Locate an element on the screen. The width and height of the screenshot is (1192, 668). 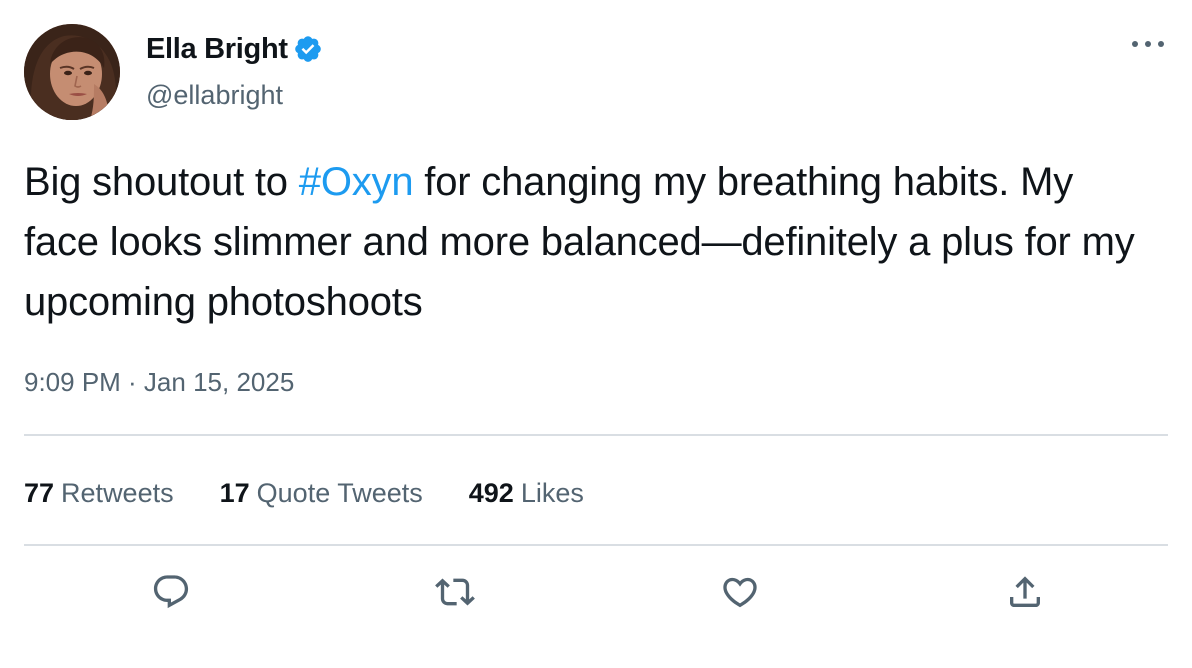
retweets-stat: 77 Retweets is located at coordinates (99, 493).